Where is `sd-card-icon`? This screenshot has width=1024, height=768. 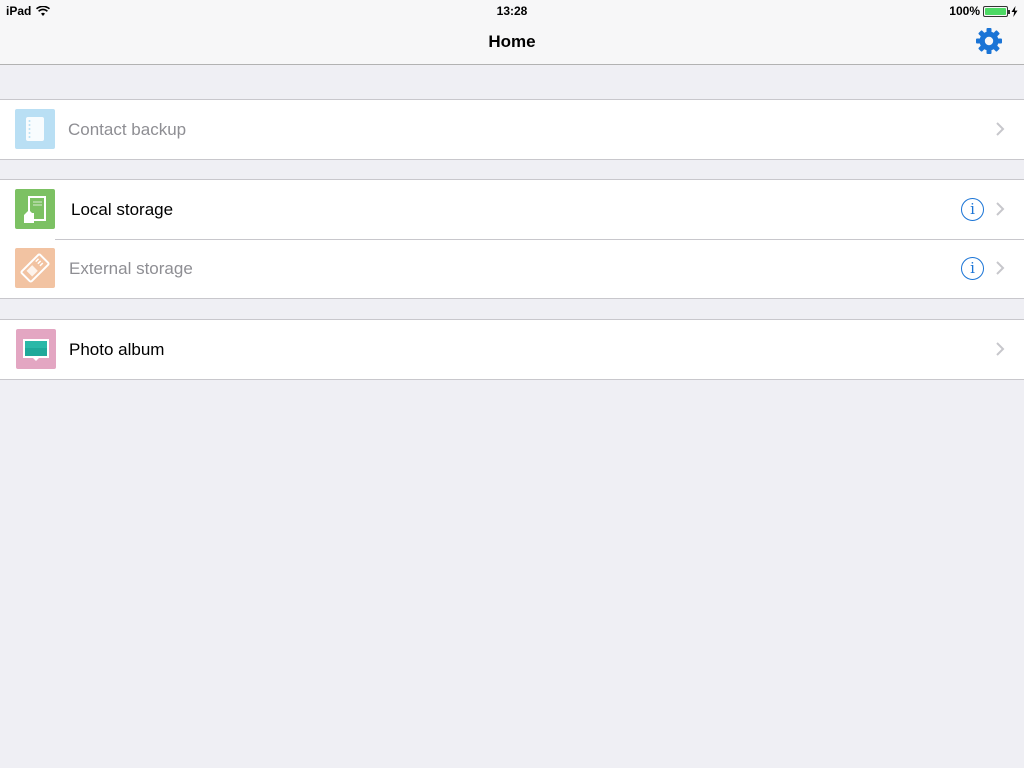 sd-card-icon is located at coordinates (35, 268).